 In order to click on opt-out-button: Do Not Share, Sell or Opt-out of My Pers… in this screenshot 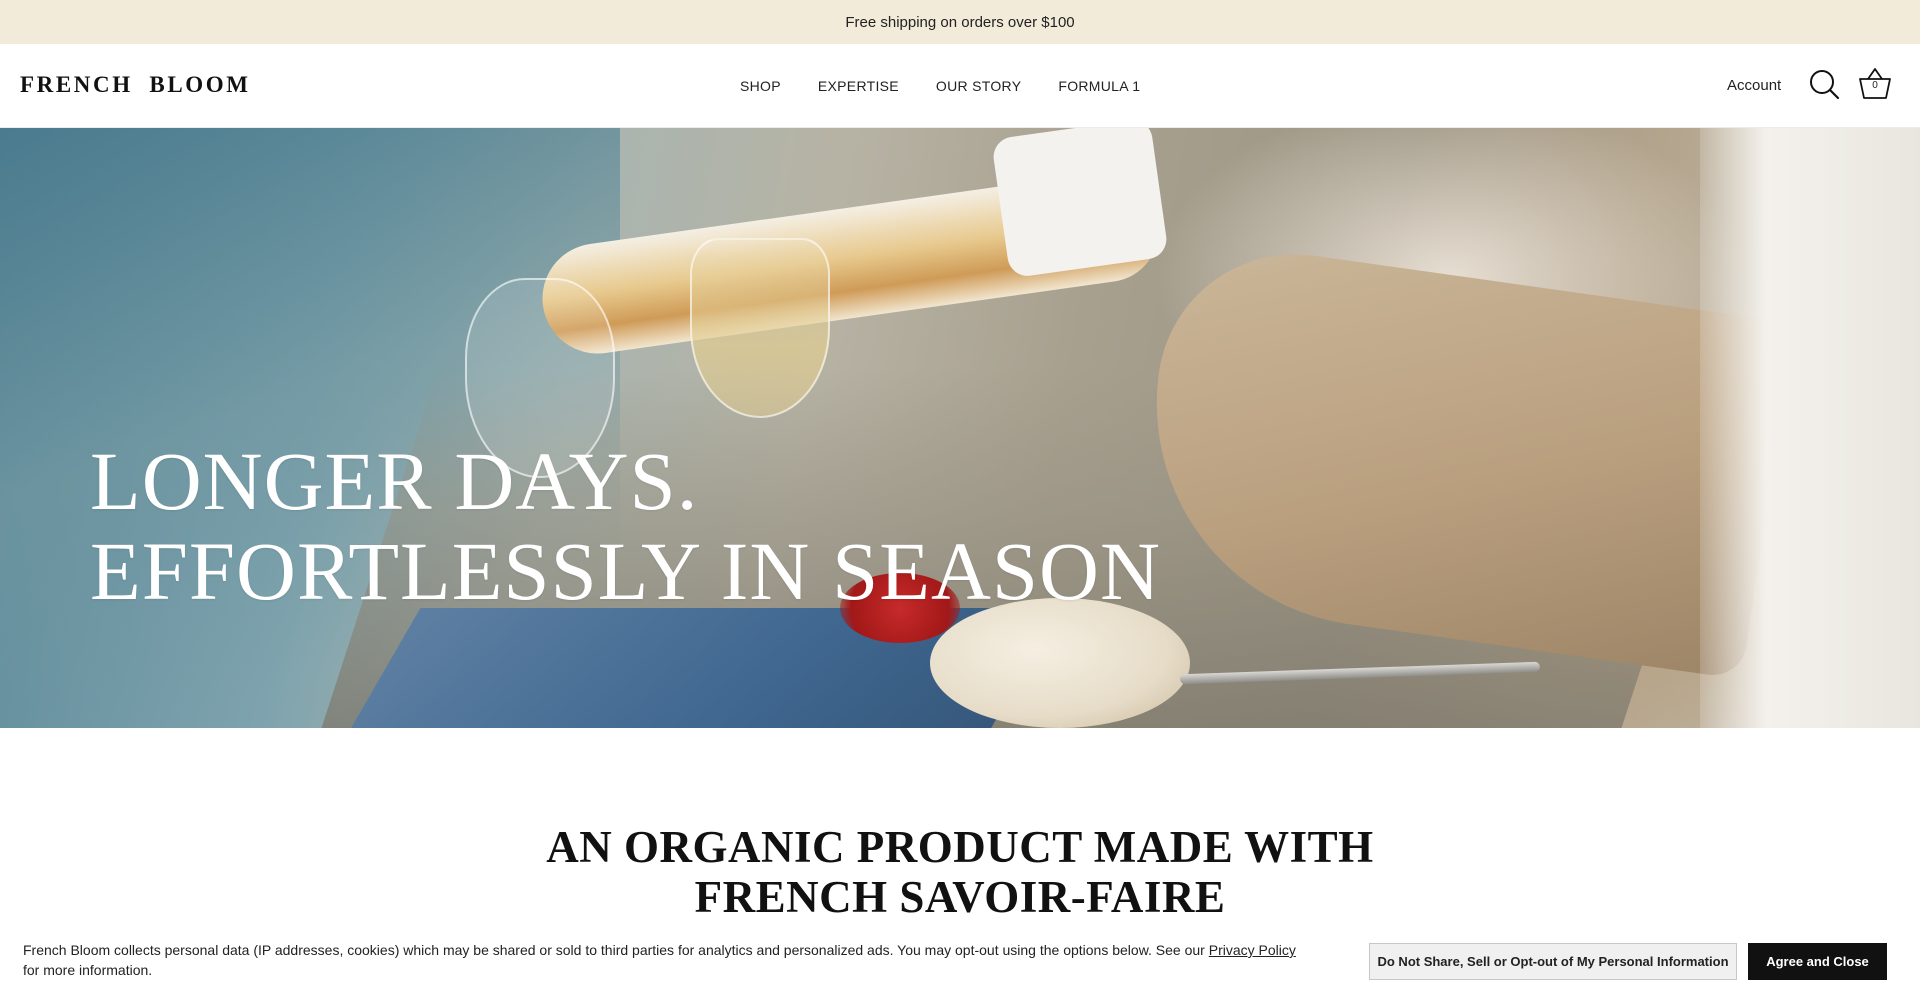, I will do `click(1553, 961)`.